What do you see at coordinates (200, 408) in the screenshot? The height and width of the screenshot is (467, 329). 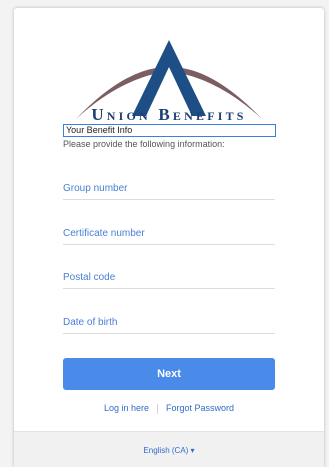 I see `forgot-password-link: Forgot Password` at bounding box center [200, 408].